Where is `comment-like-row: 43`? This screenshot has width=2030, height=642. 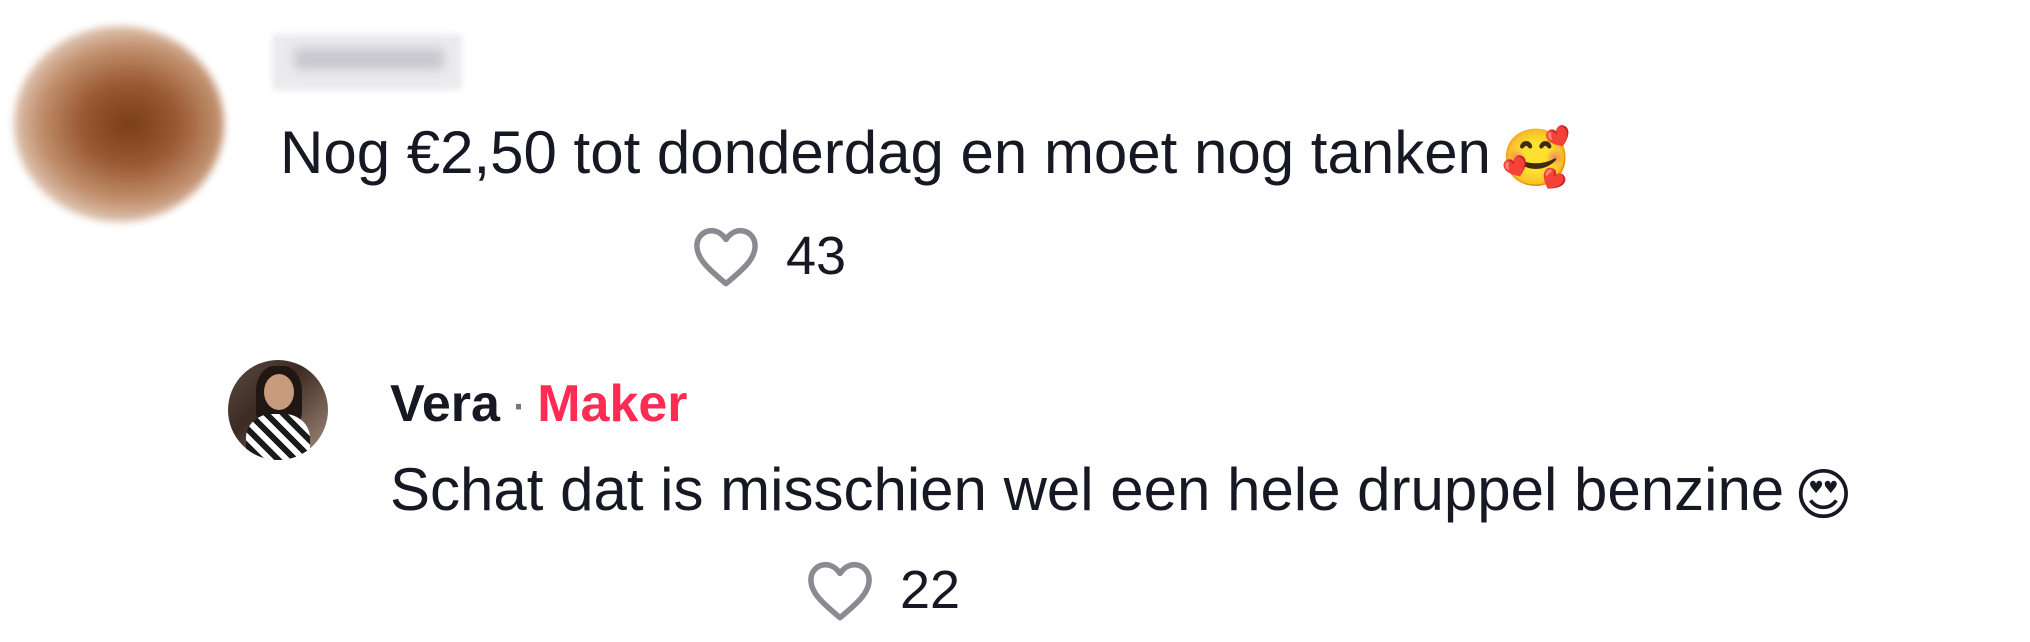
comment-like-row: 43 is located at coordinates (768, 256).